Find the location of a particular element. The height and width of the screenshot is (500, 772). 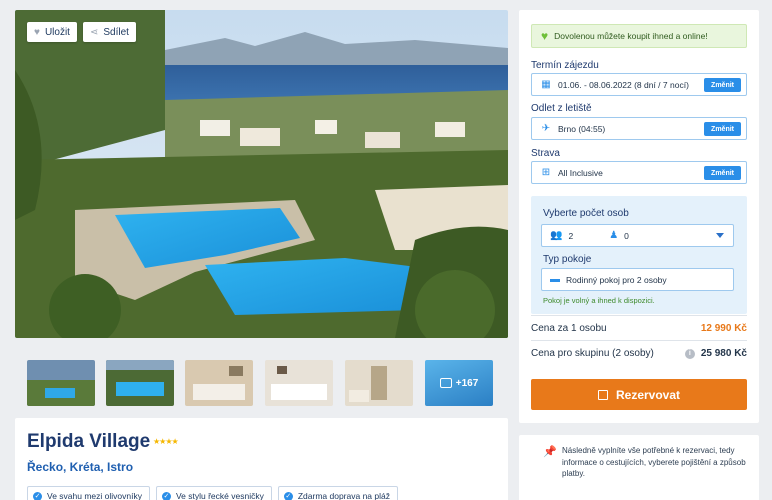

reserve-button: Rezervovat is located at coordinates (639, 394).